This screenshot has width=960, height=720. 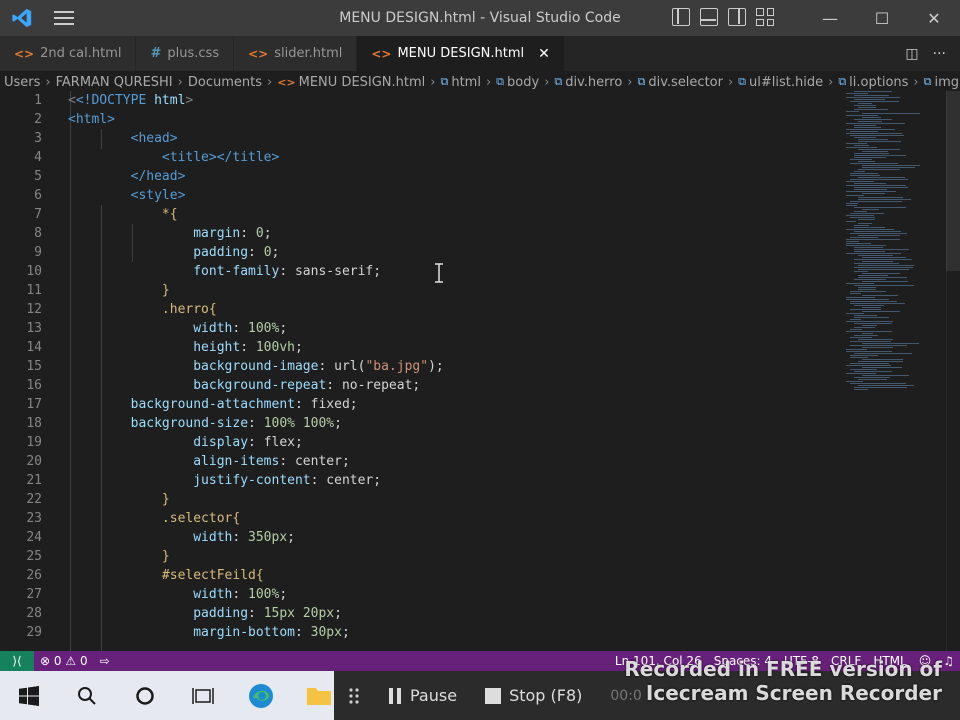 What do you see at coordinates (422, 695) in the screenshot?
I see `pause-button: Pause` at bounding box center [422, 695].